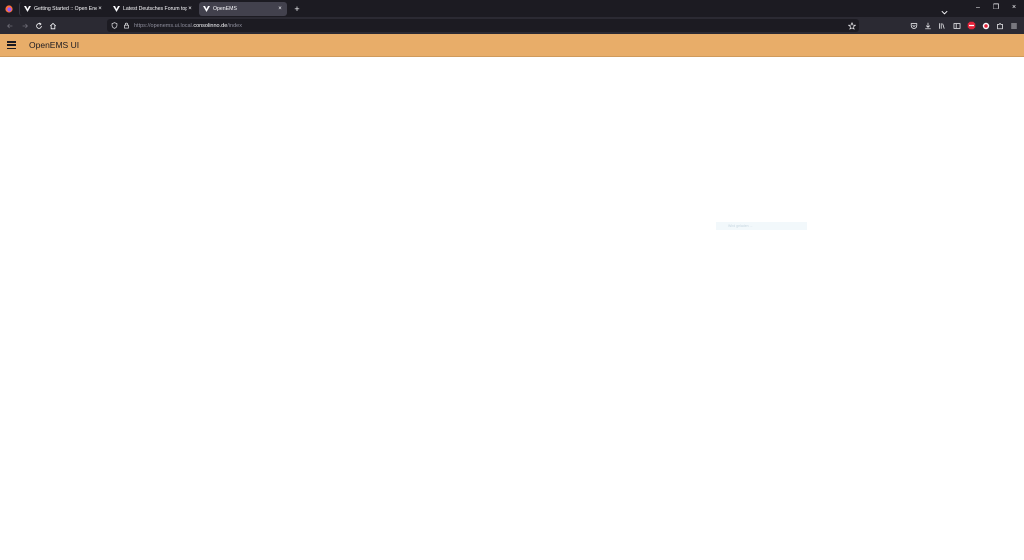  I want to click on tab-title: Latest Deutsches Forum topics, so click(155, 9).